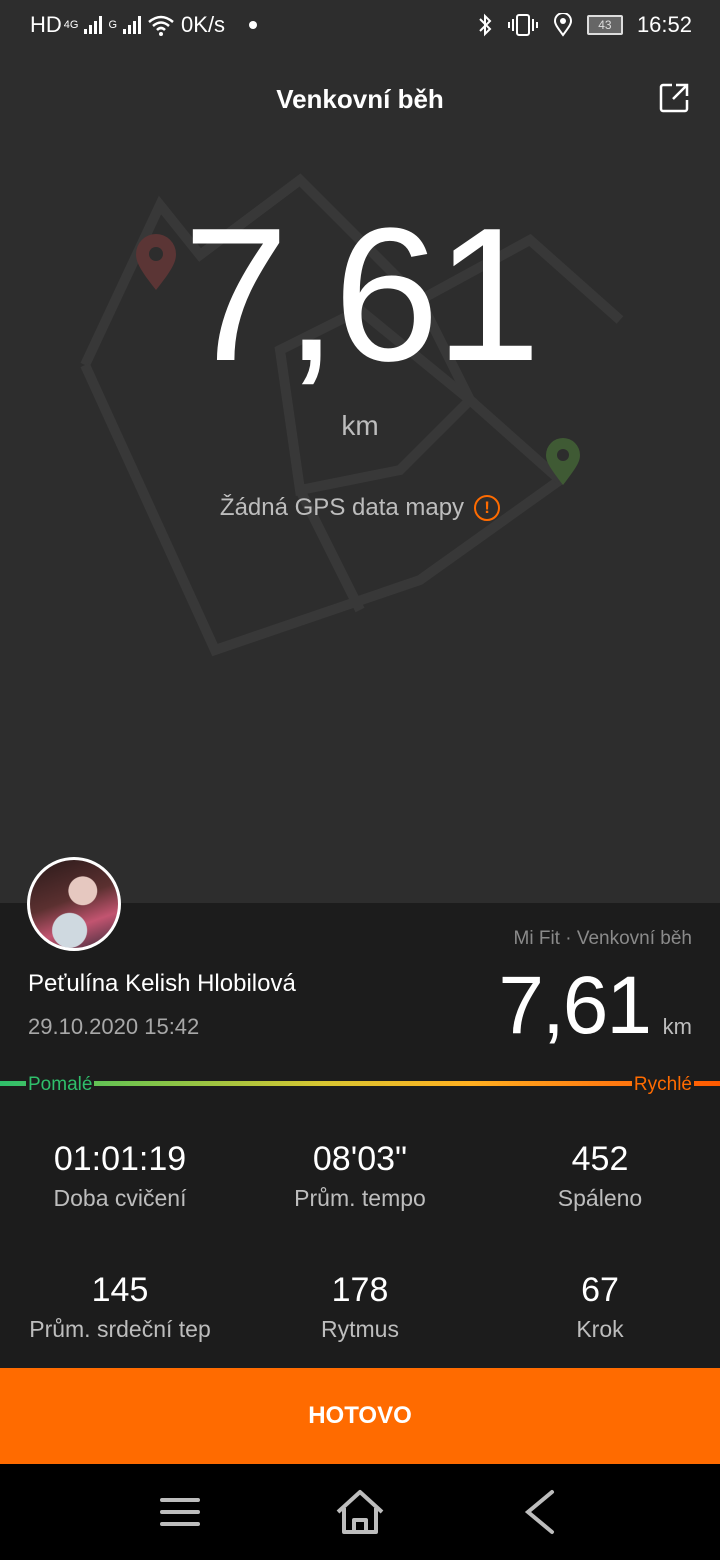  What do you see at coordinates (360, 1416) in the screenshot?
I see `done-button: HOTOVO` at bounding box center [360, 1416].